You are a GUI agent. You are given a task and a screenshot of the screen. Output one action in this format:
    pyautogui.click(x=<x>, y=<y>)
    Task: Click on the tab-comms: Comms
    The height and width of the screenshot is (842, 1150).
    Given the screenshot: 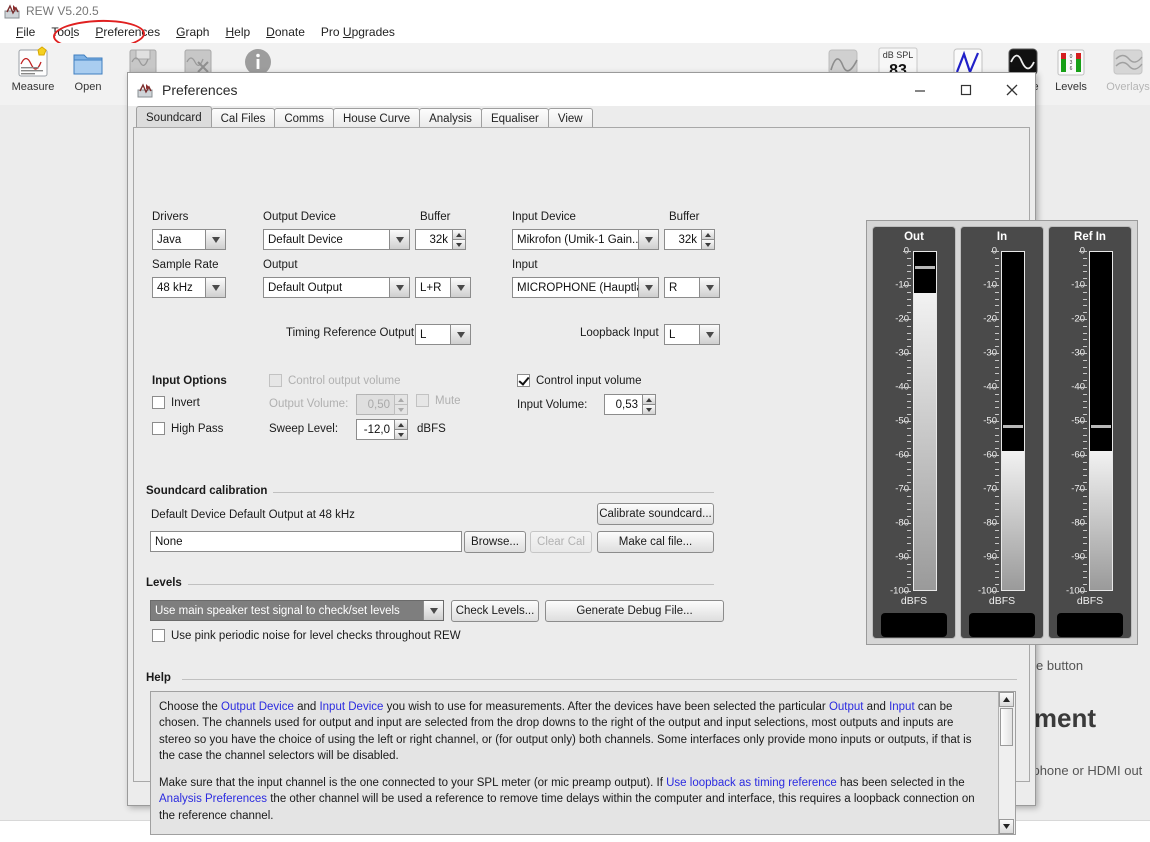 What is the action you would take?
    pyautogui.click(x=304, y=118)
    